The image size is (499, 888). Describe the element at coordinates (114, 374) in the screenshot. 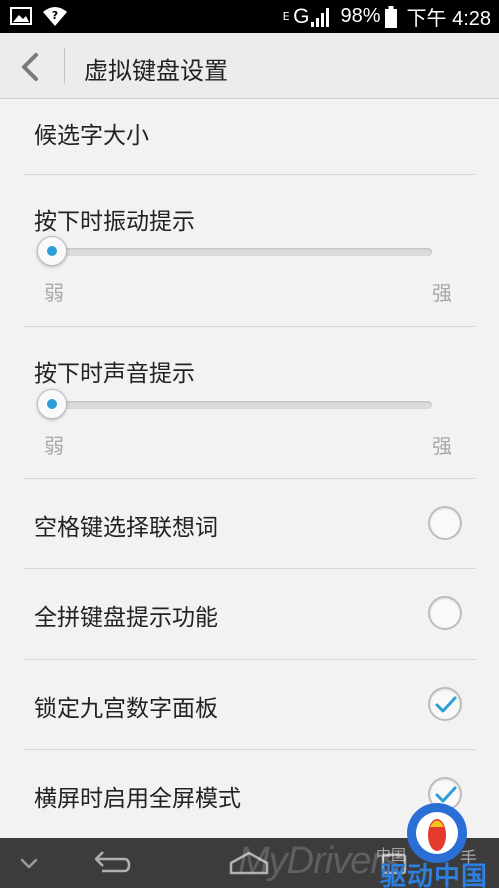

I see `setting-label: 按下时声音提示` at that location.